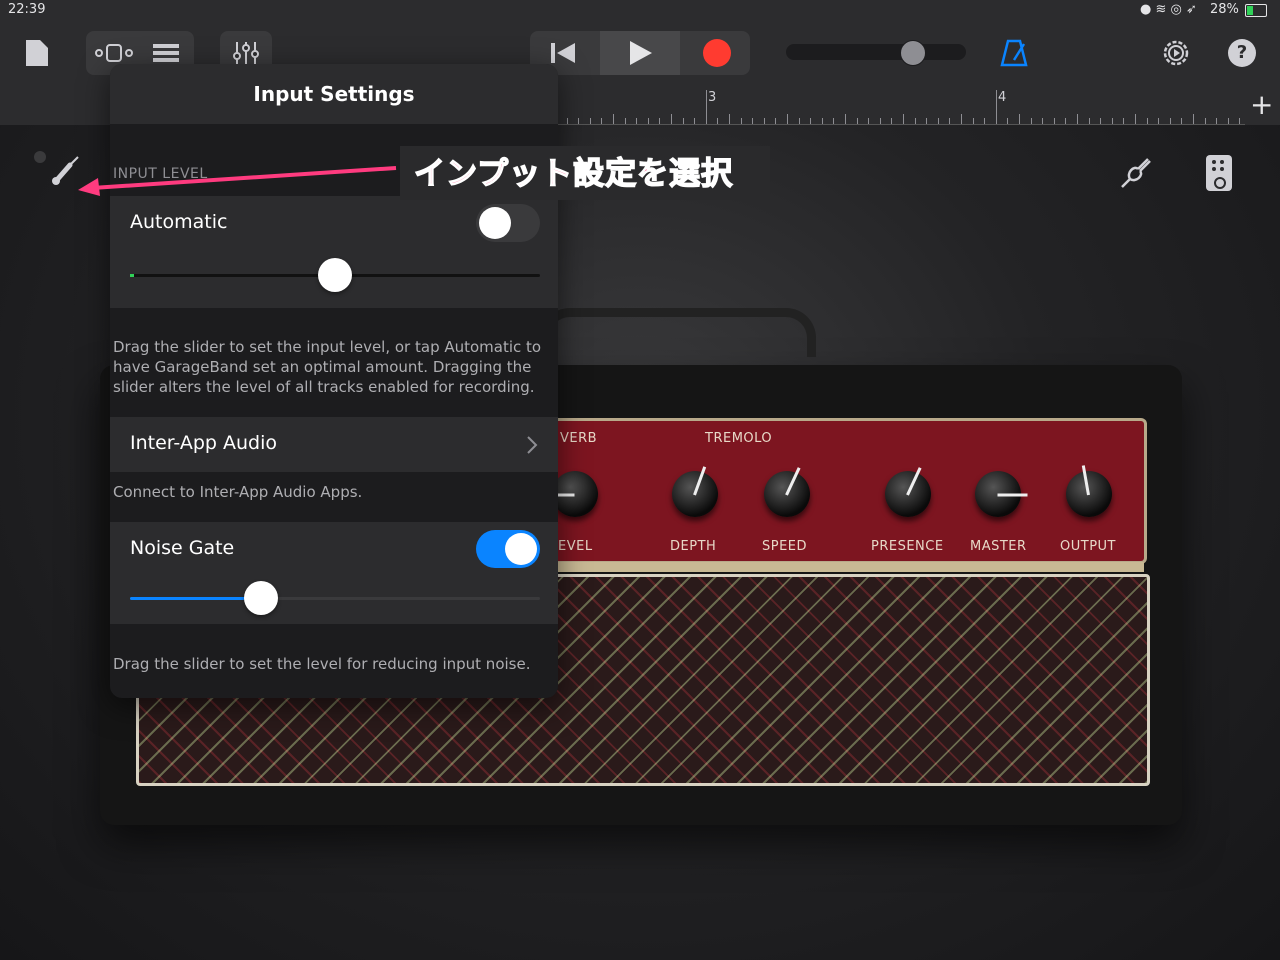  What do you see at coordinates (573, 174) in the screenshot?
I see `annotation-text: インプット設定を選択` at bounding box center [573, 174].